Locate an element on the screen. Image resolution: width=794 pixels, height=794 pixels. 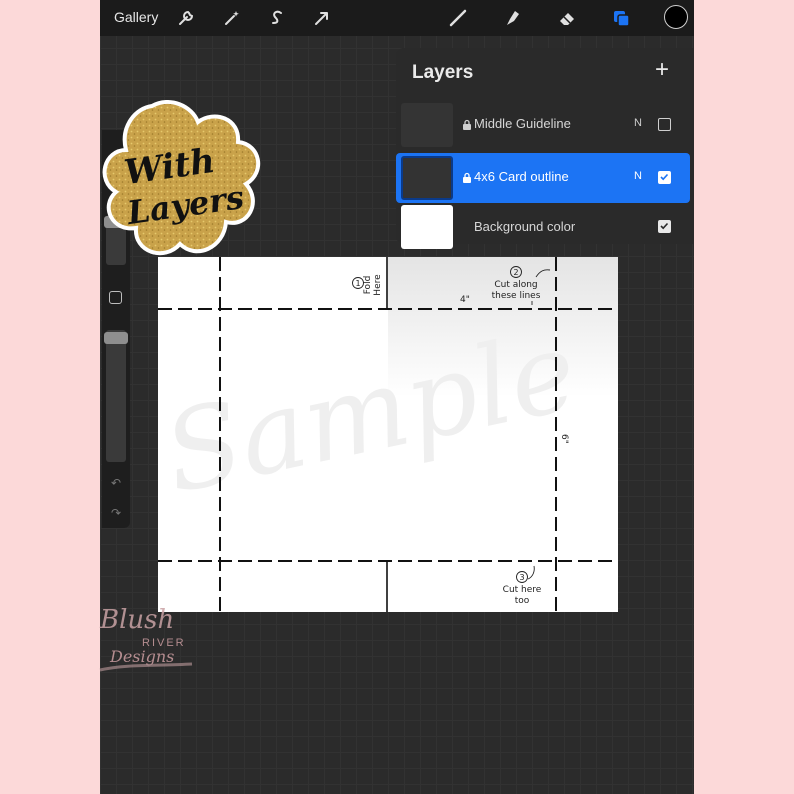
svg-text: 2 is located at coordinates (515, 272).